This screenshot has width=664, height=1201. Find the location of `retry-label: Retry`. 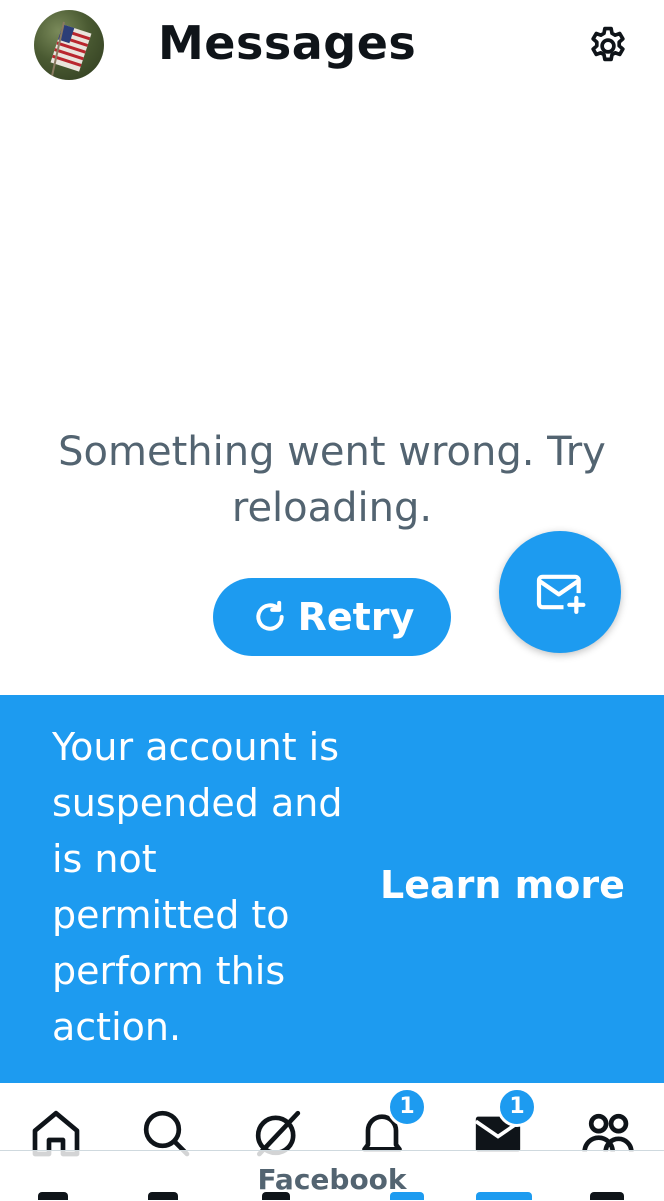

retry-label: Retry is located at coordinates (356, 617).